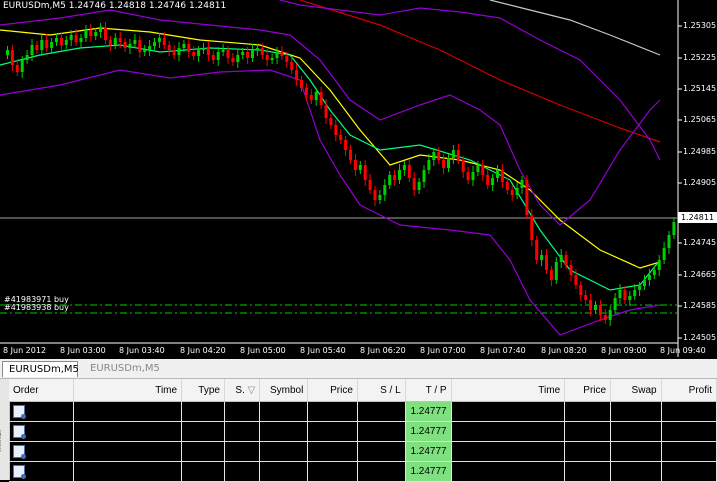 This screenshot has height=482, width=717. What do you see at coordinates (36, 307) in the screenshot?
I see `order-line-label: #41983938 buy` at bounding box center [36, 307].